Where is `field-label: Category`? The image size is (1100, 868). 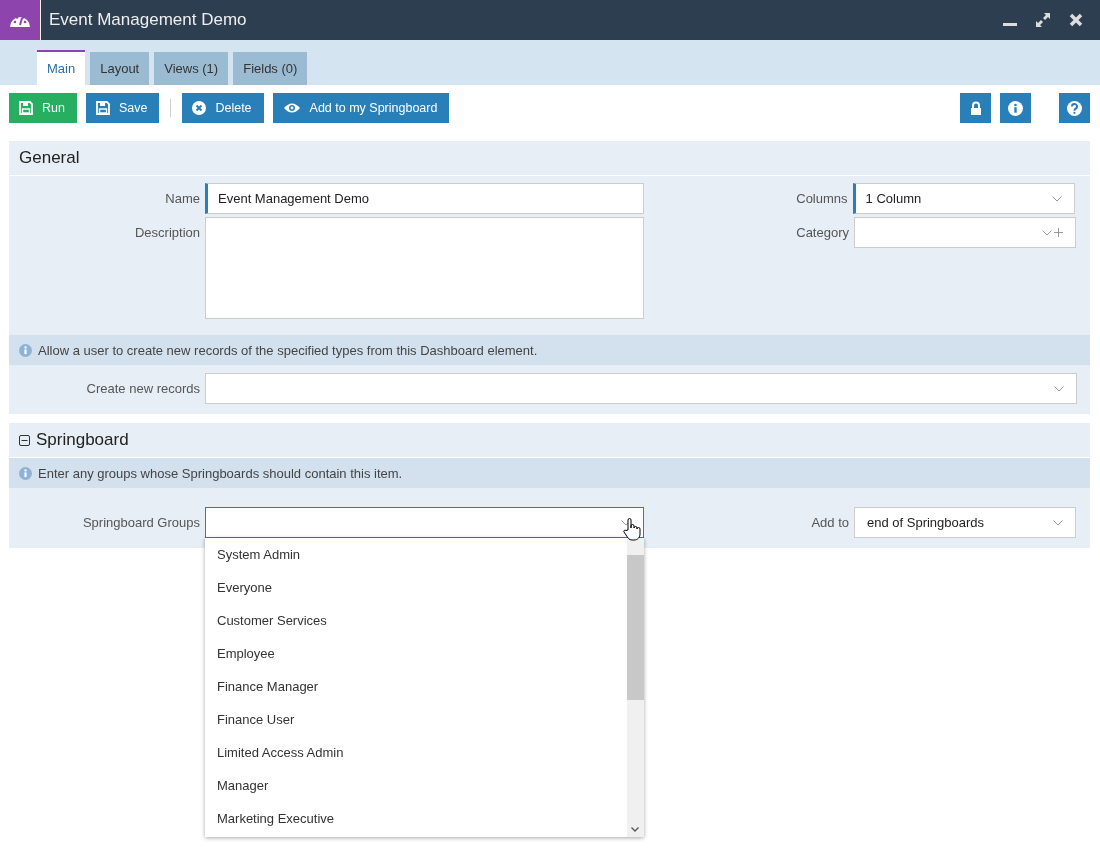
field-label: Category is located at coordinates (822, 232).